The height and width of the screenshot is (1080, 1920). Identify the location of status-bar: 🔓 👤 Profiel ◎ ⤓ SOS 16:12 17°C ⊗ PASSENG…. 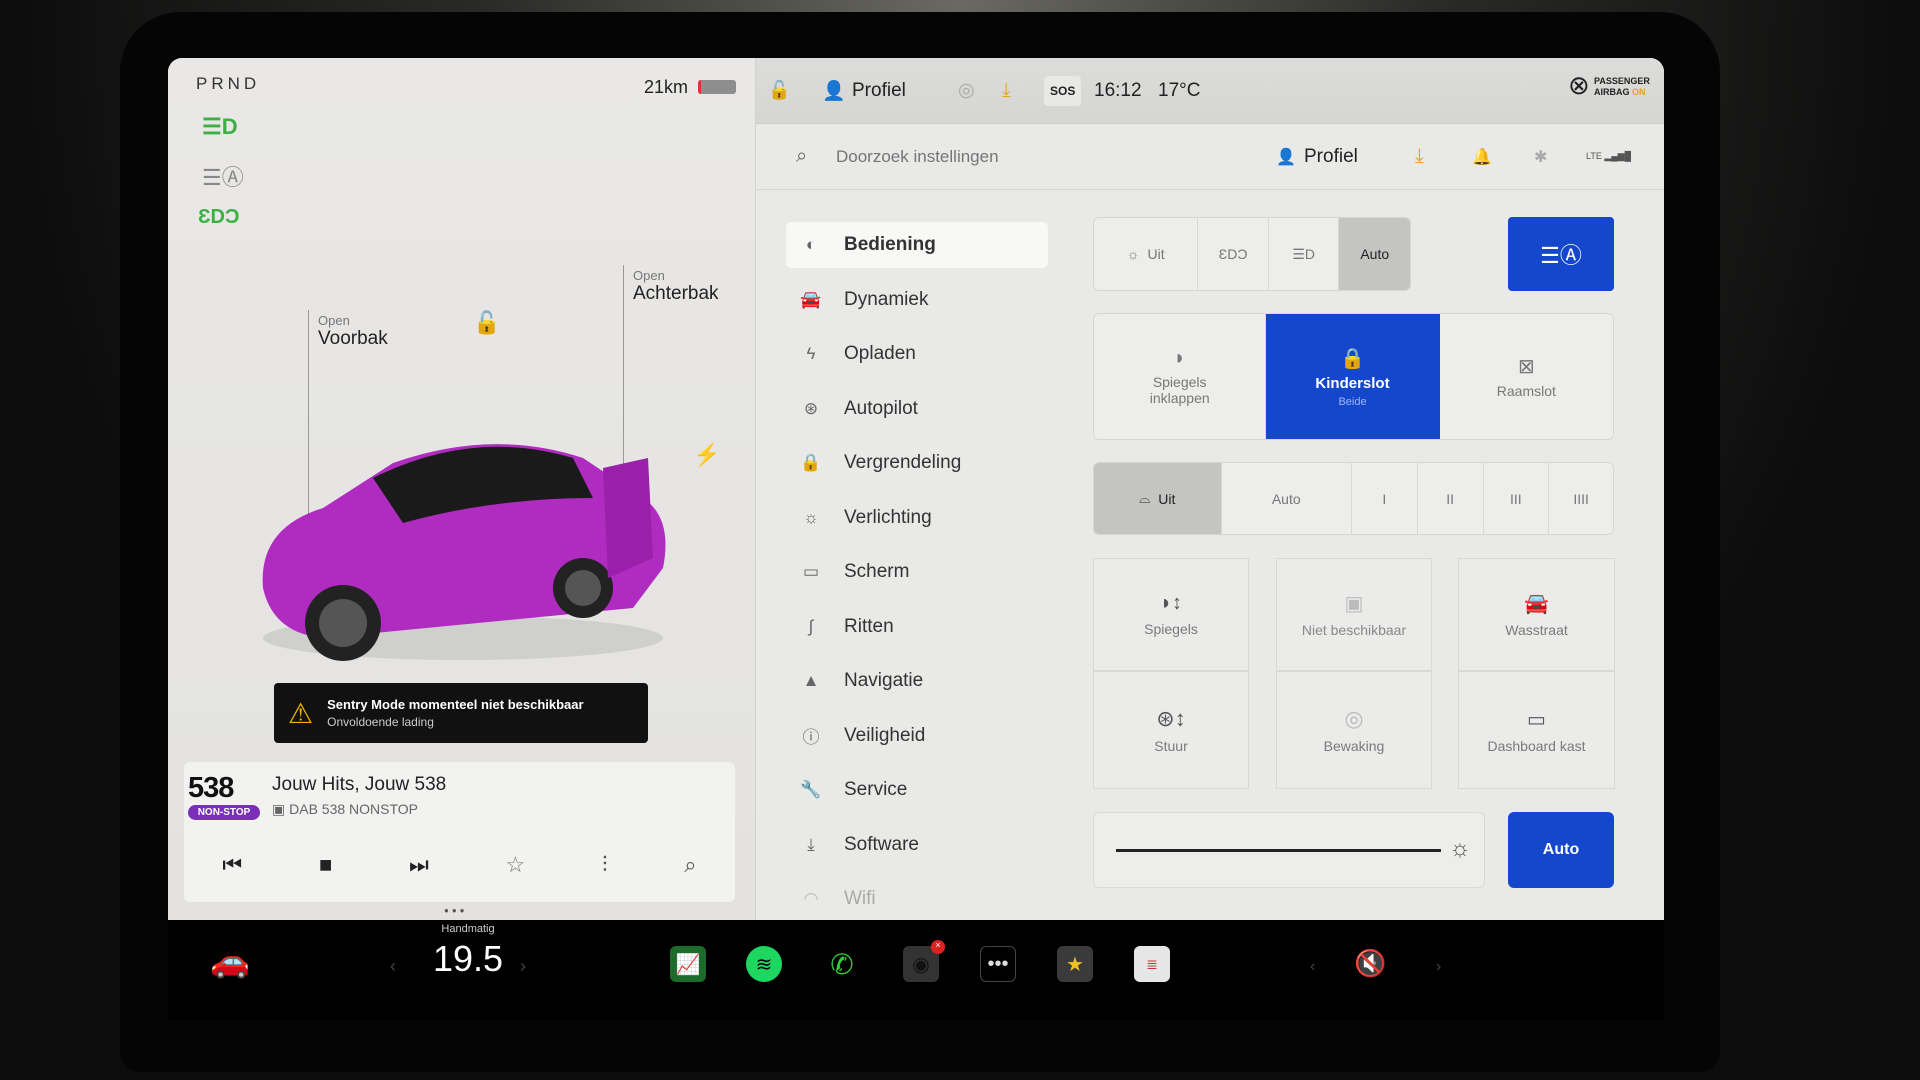
(1210, 91).